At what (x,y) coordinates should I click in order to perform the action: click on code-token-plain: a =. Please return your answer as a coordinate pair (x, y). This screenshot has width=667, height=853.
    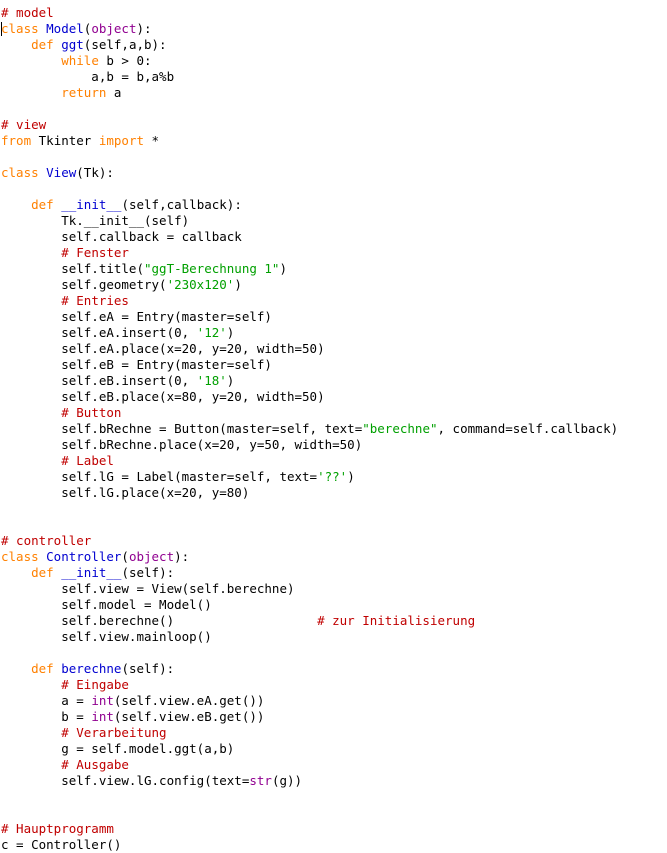
    Looking at the image, I should click on (46, 700).